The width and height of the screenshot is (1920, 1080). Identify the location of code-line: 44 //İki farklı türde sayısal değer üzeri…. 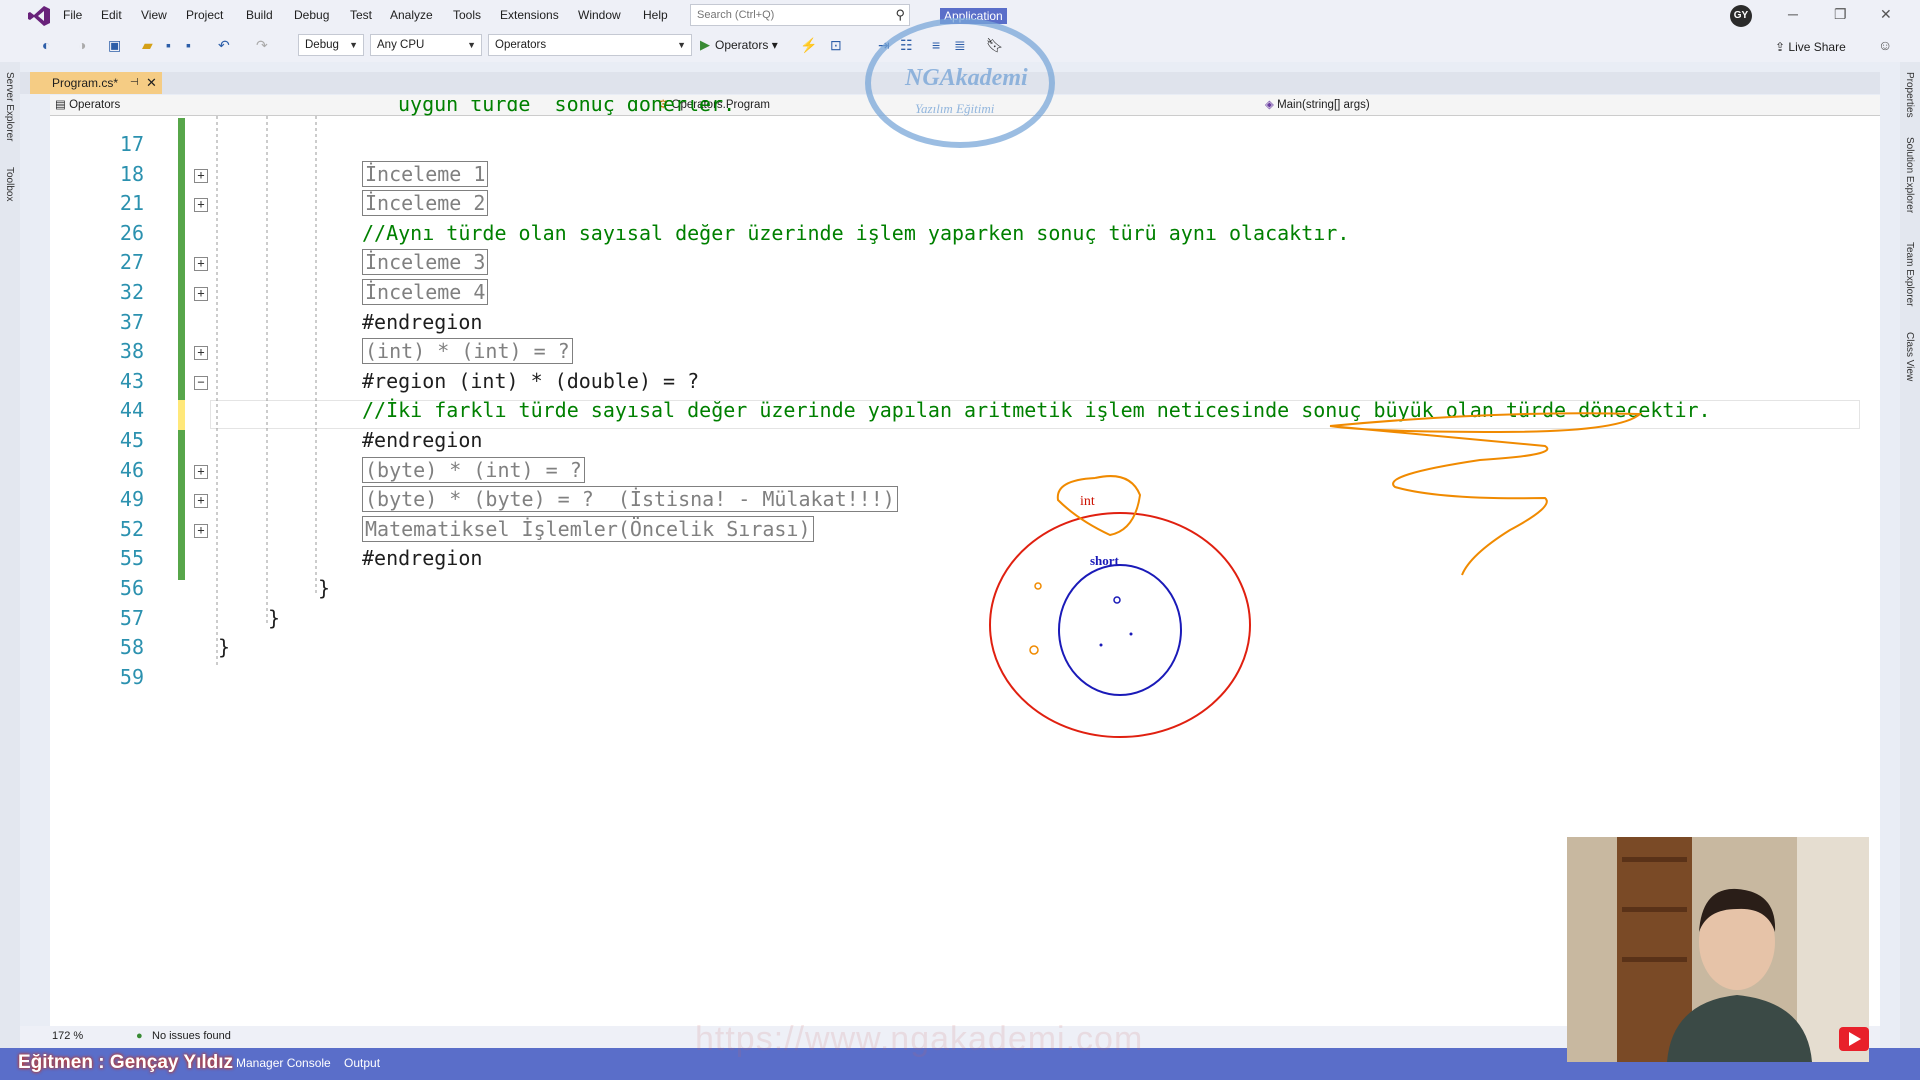
(915, 411).